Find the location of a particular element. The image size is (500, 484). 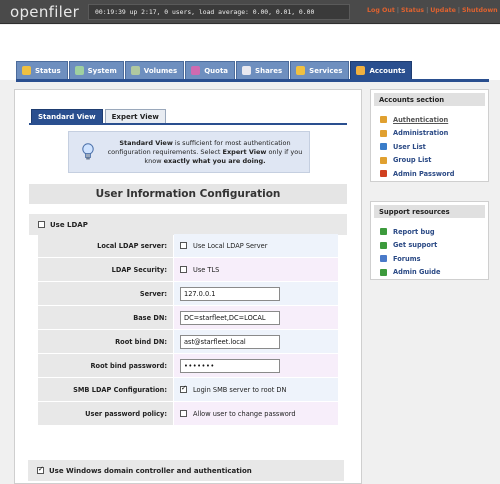

form-row-bindpw: Root bind password: is located at coordinates (188, 365).